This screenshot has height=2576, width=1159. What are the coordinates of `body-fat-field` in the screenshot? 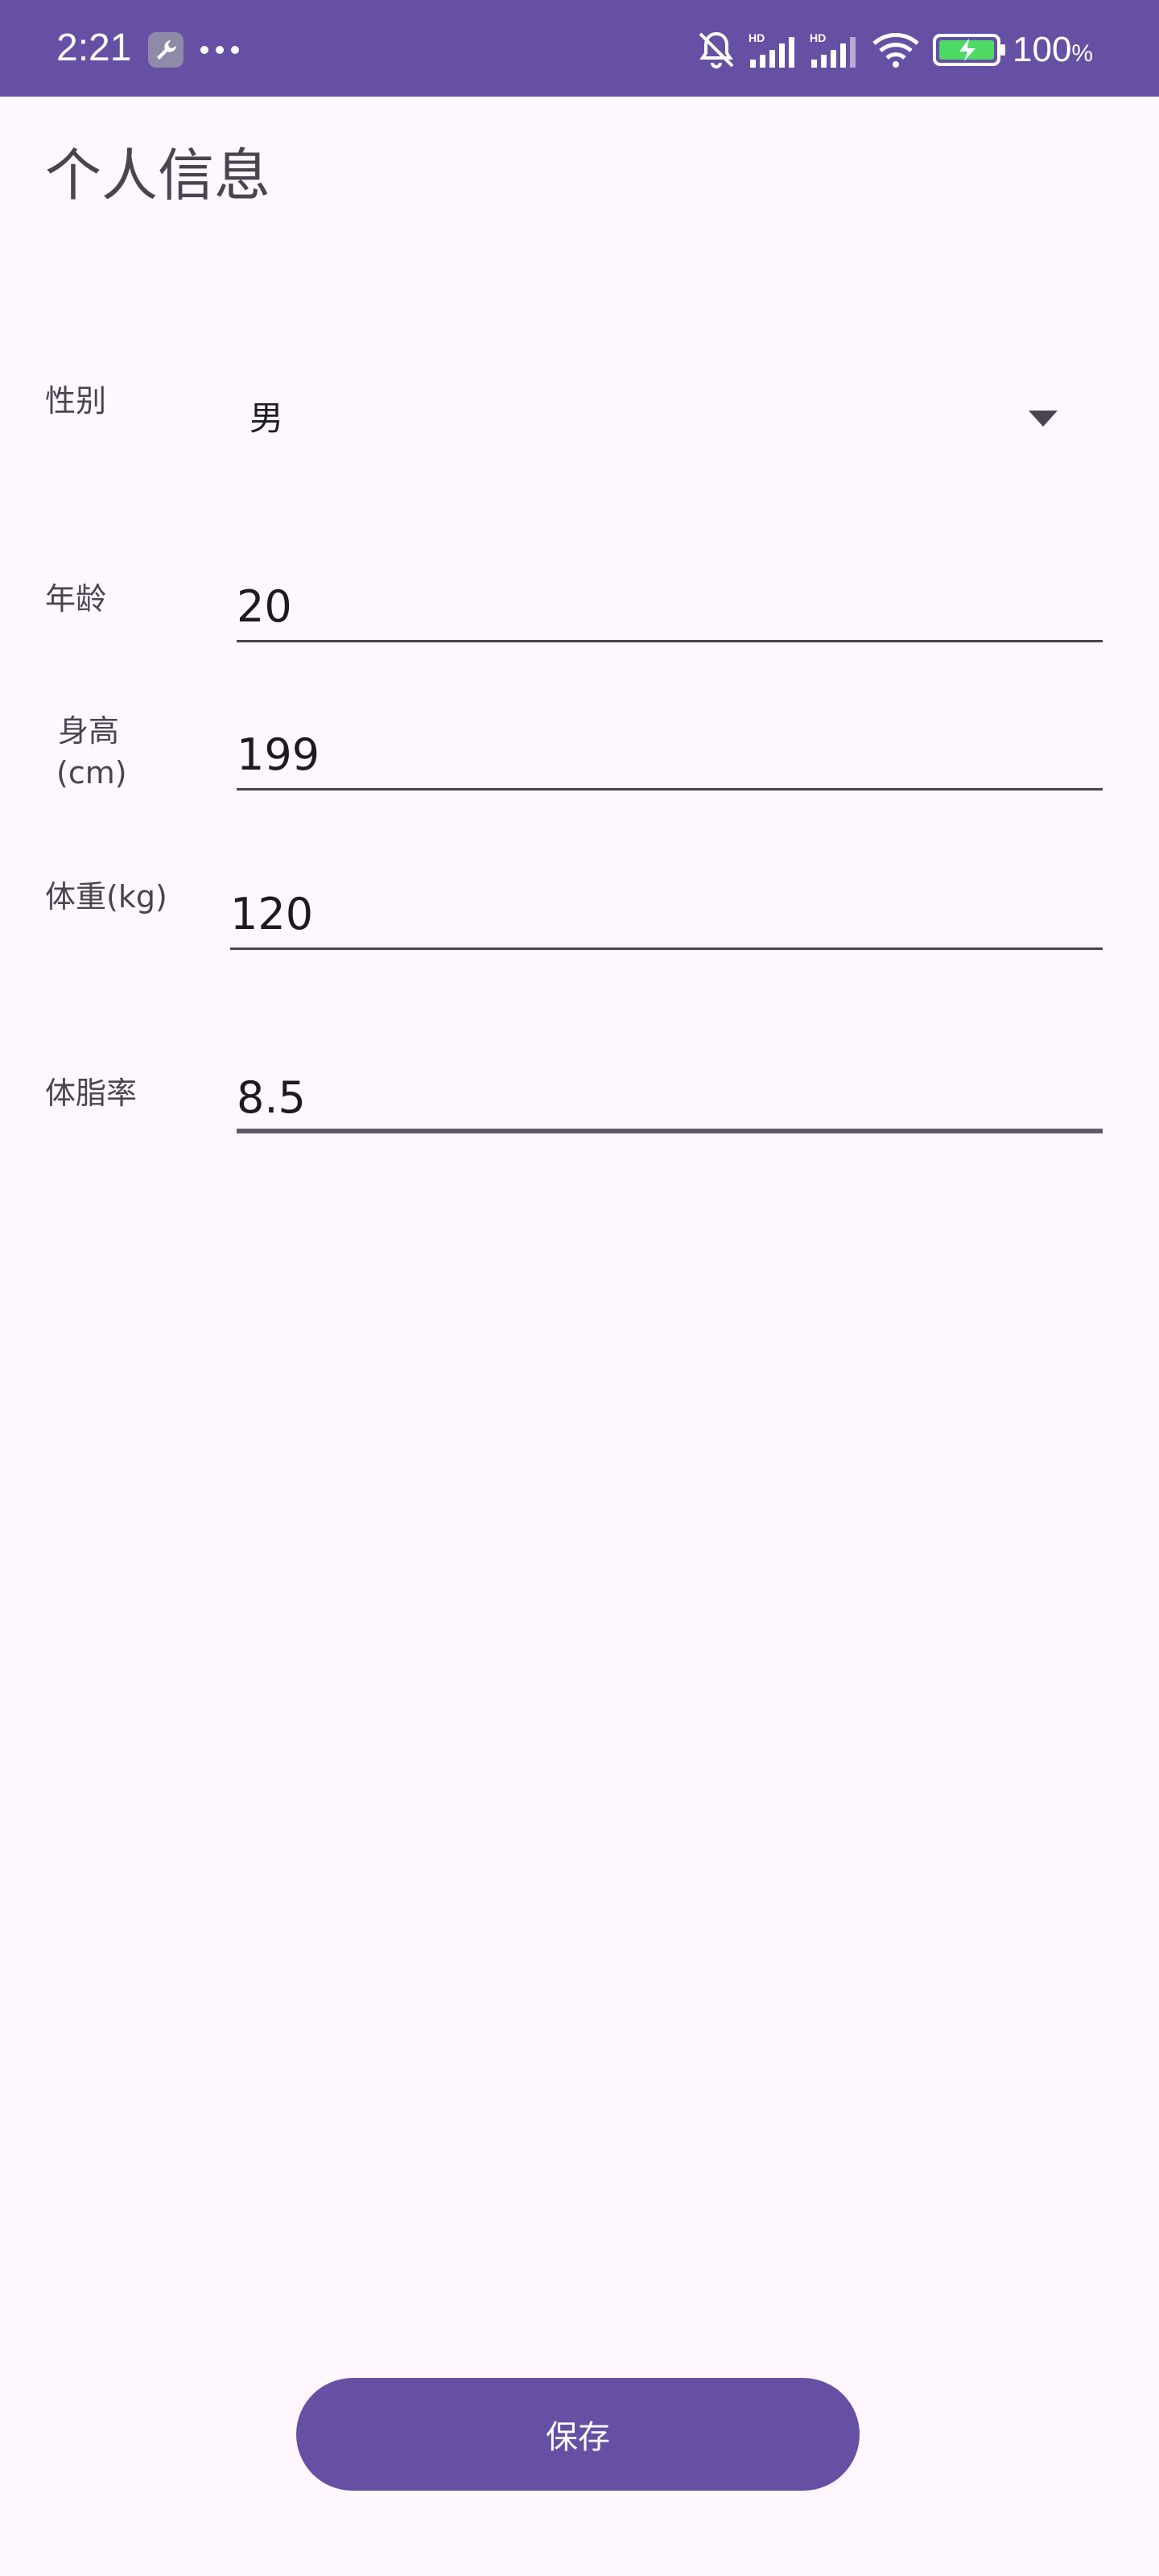 It's located at (670, 1093).